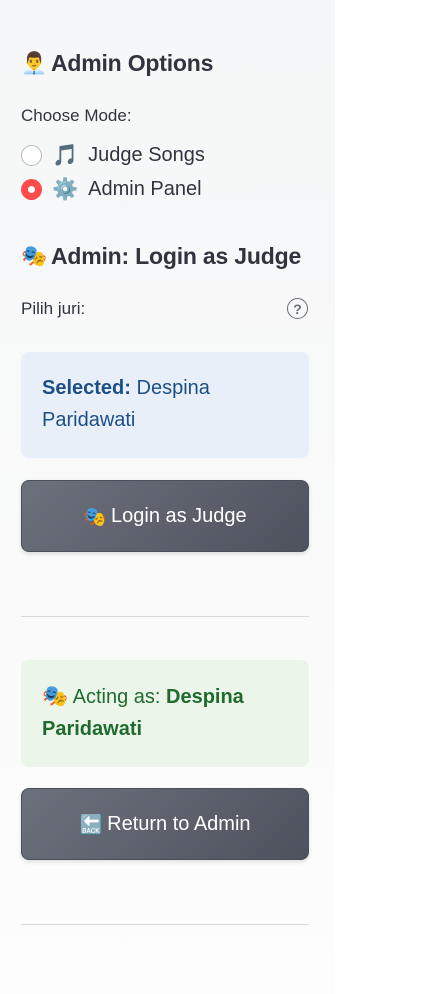 The width and height of the screenshot is (448, 994). I want to click on login-as-judge-button: 🎭 Login as Judge, so click(165, 516).